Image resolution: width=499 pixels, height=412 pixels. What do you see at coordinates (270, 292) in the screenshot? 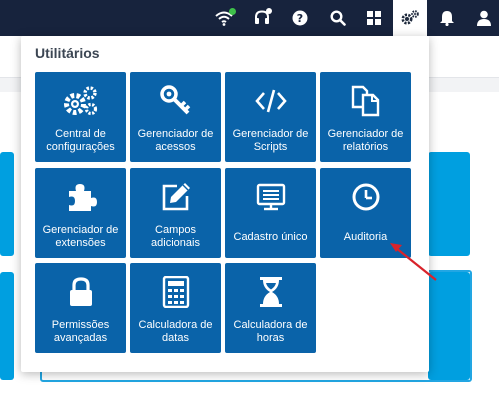
I see `hourglass-icon` at bounding box center [270, 292].